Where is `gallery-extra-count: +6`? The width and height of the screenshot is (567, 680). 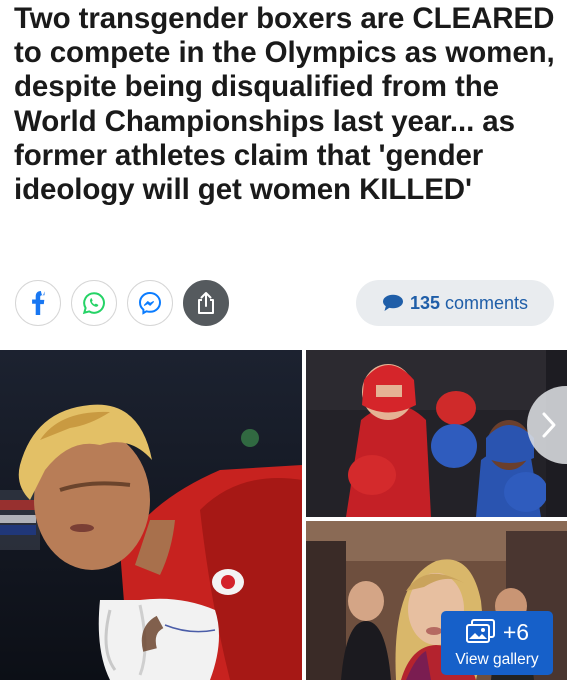 gallery-extra-count: +6 is located at coordinates (516, 631).